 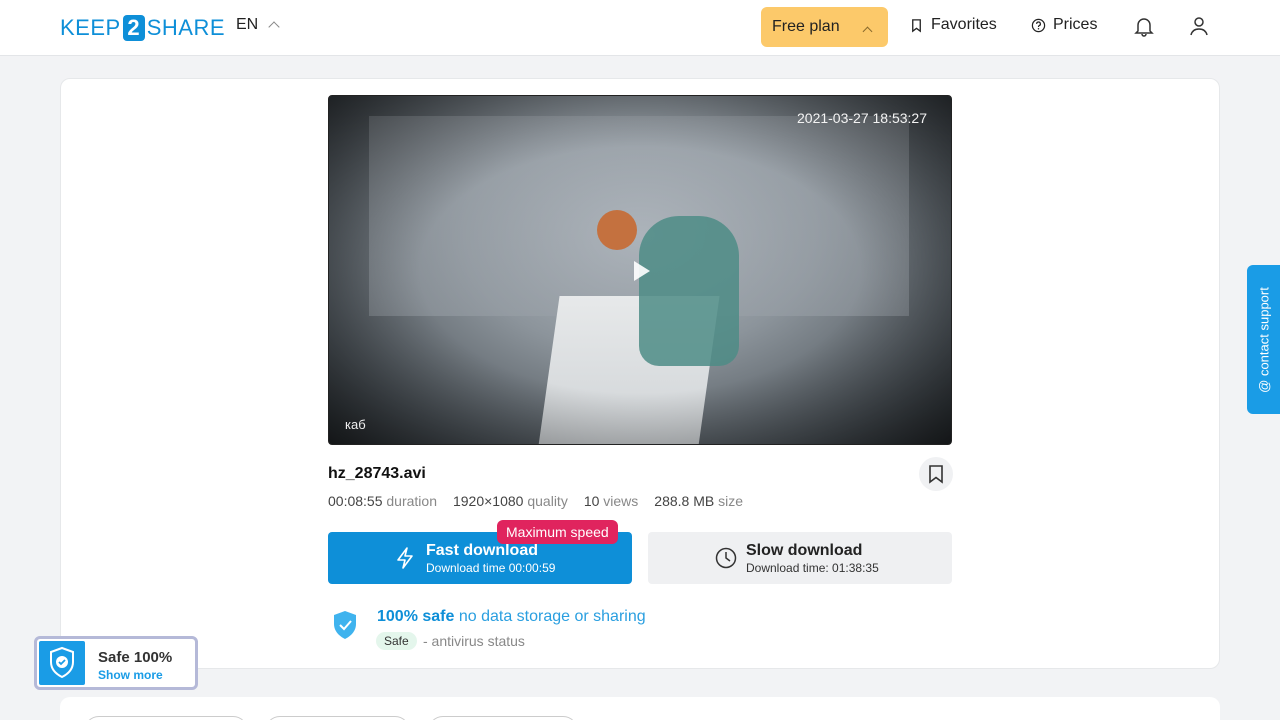 I want to click on free-plan-label: Free plan, so click(x=806, y=26).